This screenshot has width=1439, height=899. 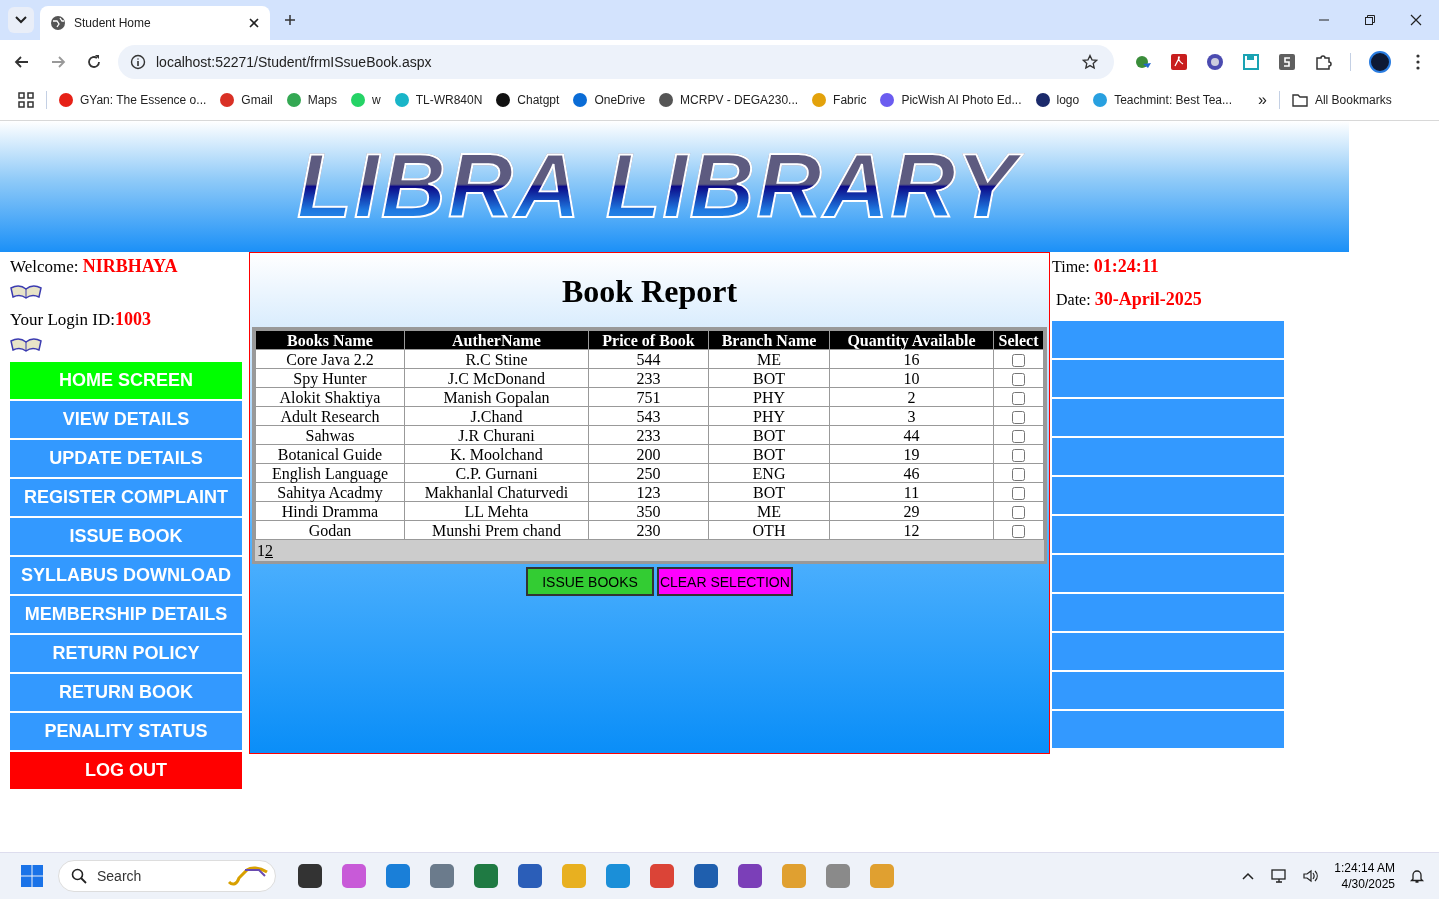 What do you see at coordinates (911, 435) in the screenshot?
I see `table-cell: 44` at bounding box center [911, 435].